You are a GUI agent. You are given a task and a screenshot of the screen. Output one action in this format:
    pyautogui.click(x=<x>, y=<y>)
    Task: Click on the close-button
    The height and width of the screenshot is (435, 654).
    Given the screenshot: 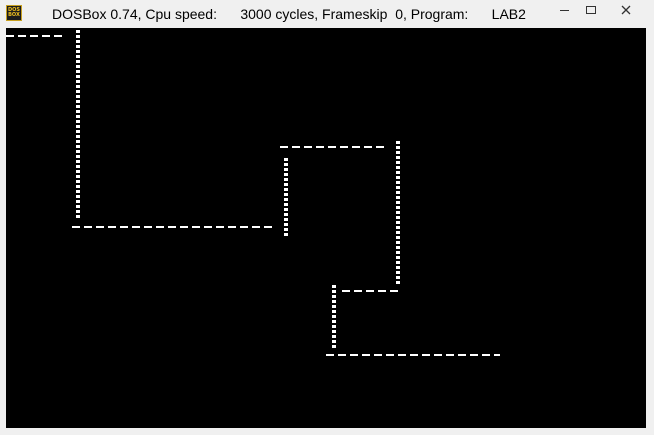 What is the action you would take?
    pyautogui.click(x=626, y=10)
    